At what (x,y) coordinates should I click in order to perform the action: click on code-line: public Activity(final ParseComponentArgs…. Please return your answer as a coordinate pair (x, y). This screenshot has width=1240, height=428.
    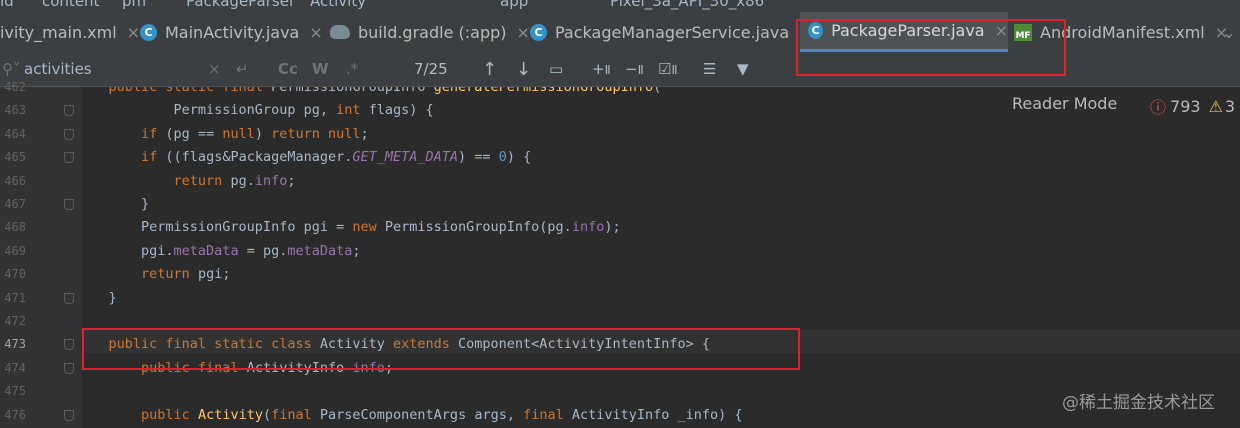
    Looking at the image, I should click on (412, 415).